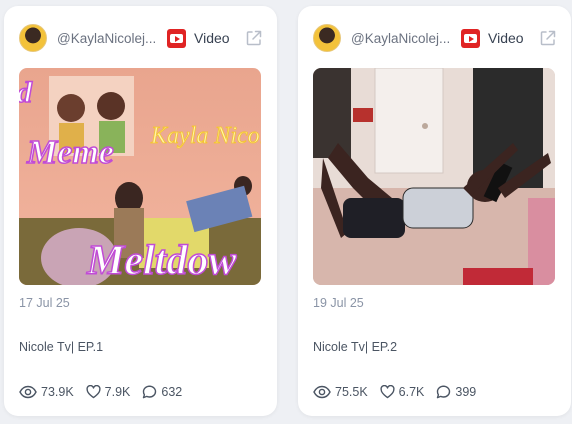 This screenshot has width=572, height=424. What do you see at coordinates (57, 392) in the screenshot?
I see `views-count: 73.9K` at bounding box center [57, 392].